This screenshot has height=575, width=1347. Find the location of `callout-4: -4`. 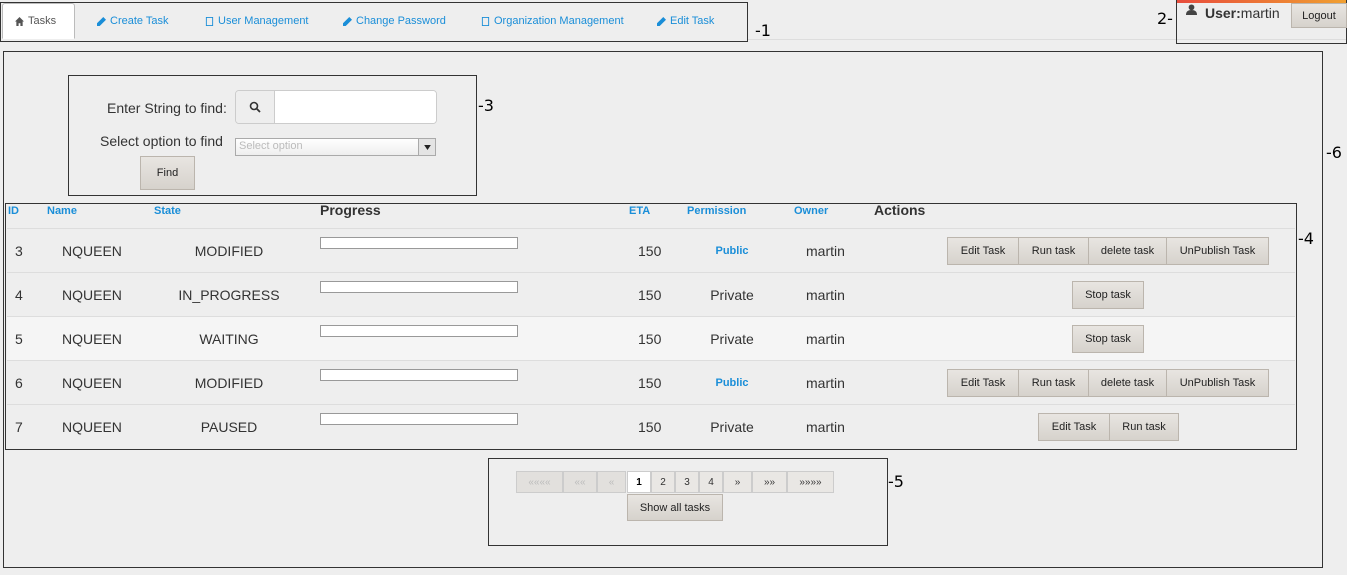

callout-4: -4 is located at coordinates (1306, 238).